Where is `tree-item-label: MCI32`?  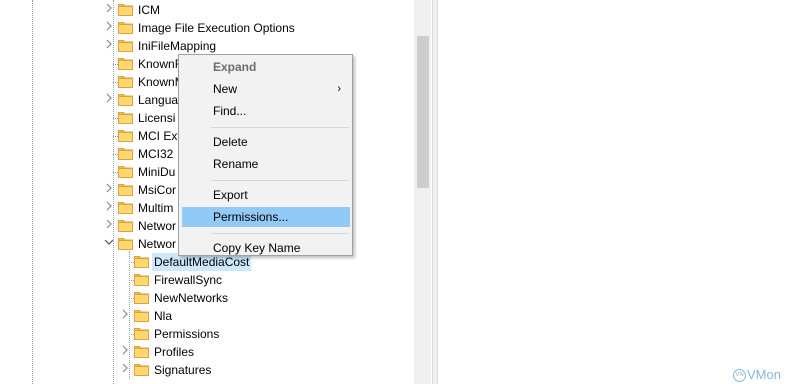 tree-item-label: MCI32 is located at coordinates (156, 154).